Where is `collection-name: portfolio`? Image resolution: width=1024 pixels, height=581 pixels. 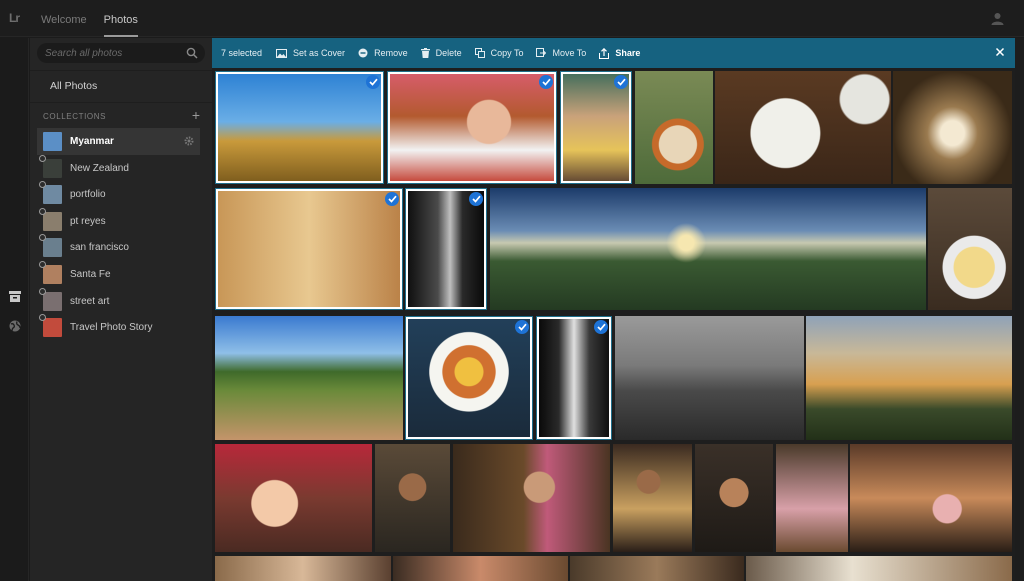 collection-name: portfolio is located at coordinates (88, 195).